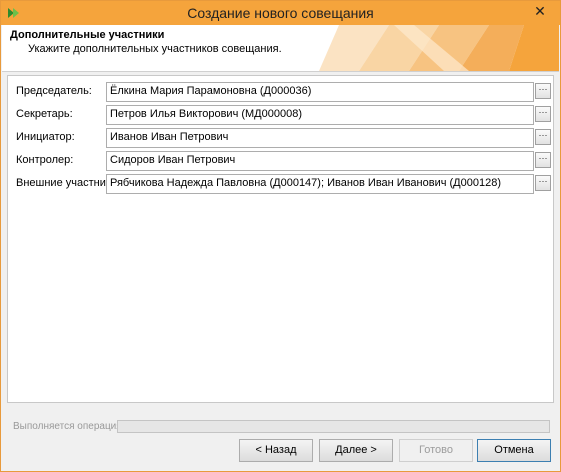  What do you see at coordinates (68, 183) in the screenshot?
I see `external-participants-label: Внешние участники:` at bounding box center [68, 183].